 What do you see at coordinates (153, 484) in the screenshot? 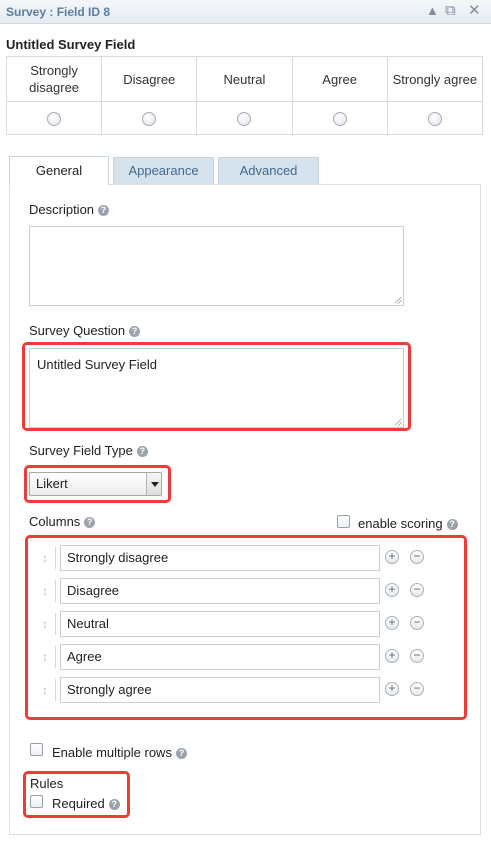
I see `chevron-down-icon` at bounding box center [153, 484].